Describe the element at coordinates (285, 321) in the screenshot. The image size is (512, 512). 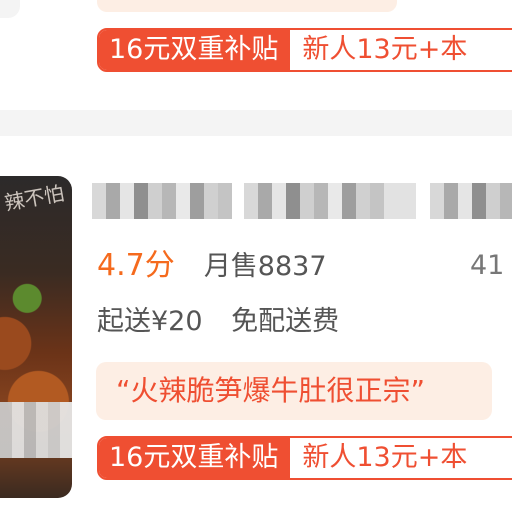
I see `delivery-fee: 免配送费` at that location.